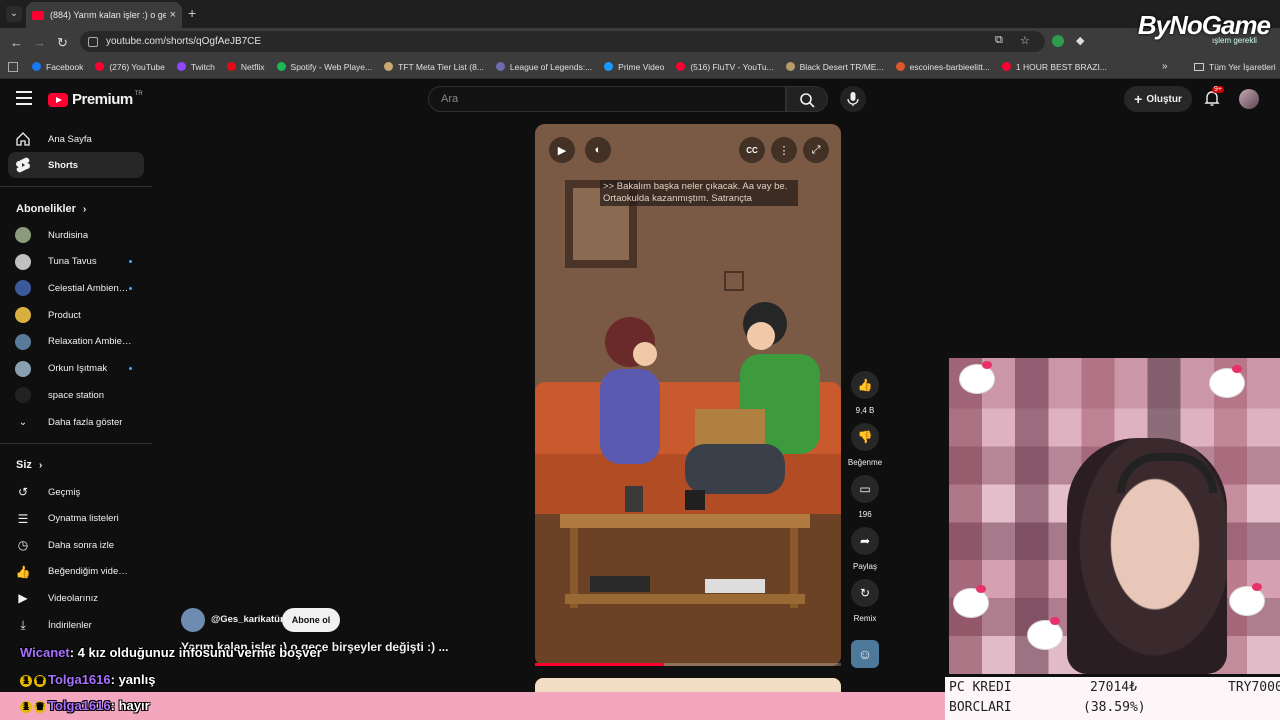  I want to click on sound-thumbnail: ☺, so click(865, 654).